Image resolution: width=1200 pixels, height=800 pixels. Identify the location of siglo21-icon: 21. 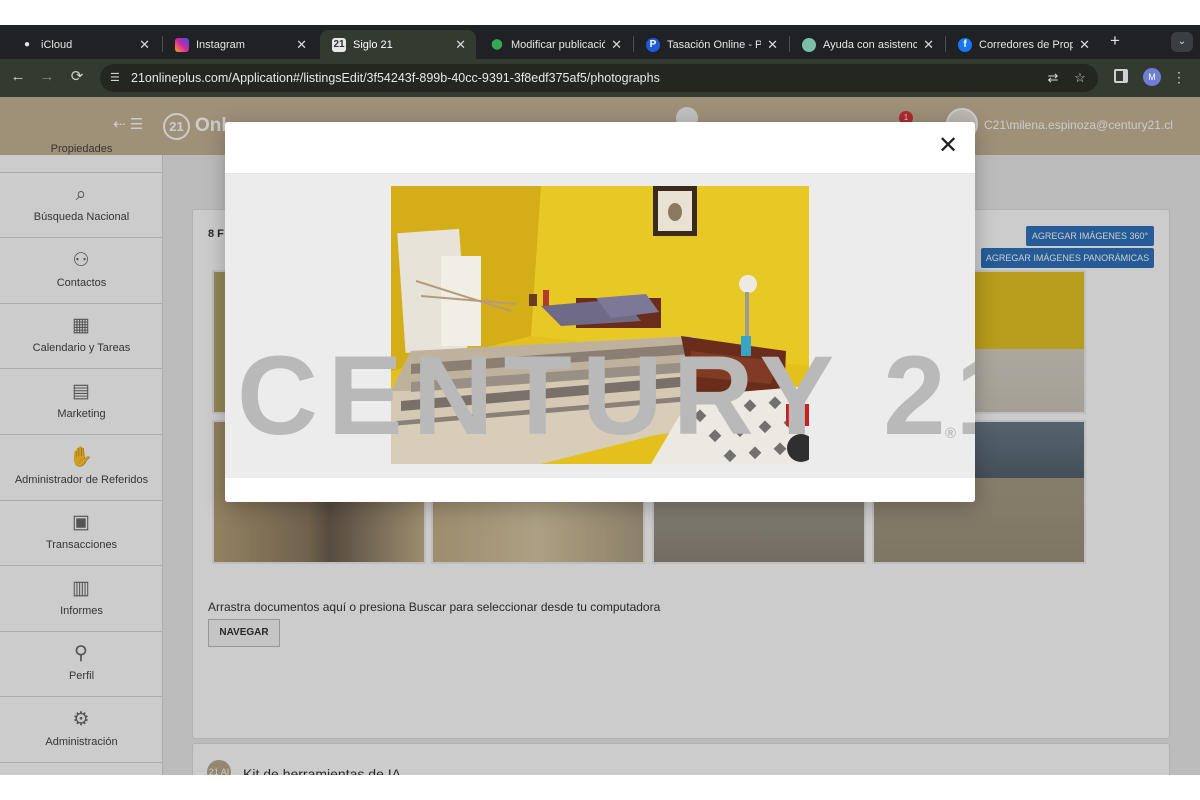
(339, 44).